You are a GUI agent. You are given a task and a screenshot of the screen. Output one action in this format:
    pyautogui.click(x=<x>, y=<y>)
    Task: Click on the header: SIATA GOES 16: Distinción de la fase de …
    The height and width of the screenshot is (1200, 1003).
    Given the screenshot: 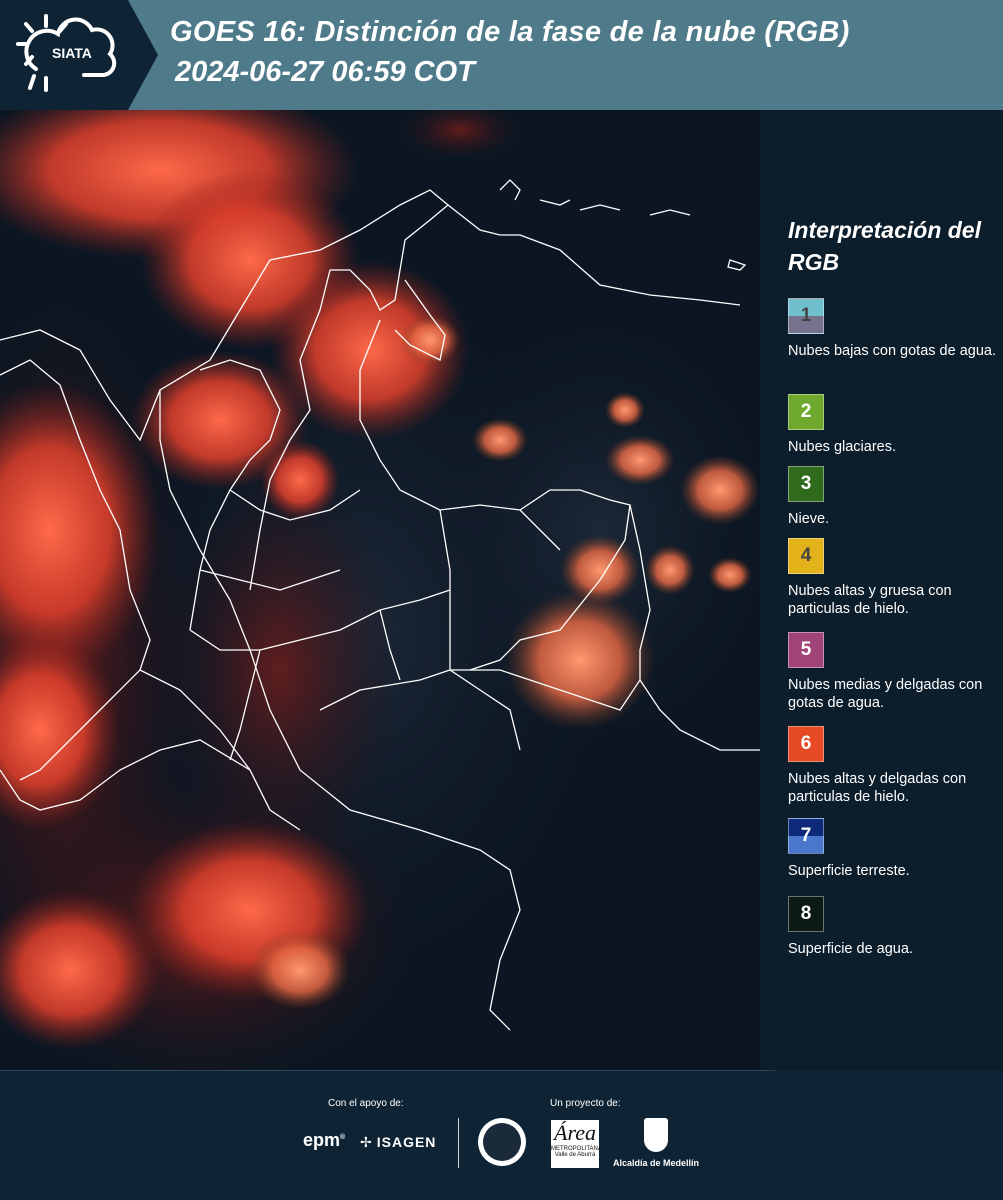 What is the action you would take?
    pyautogui.click(x=501, y=55)
    